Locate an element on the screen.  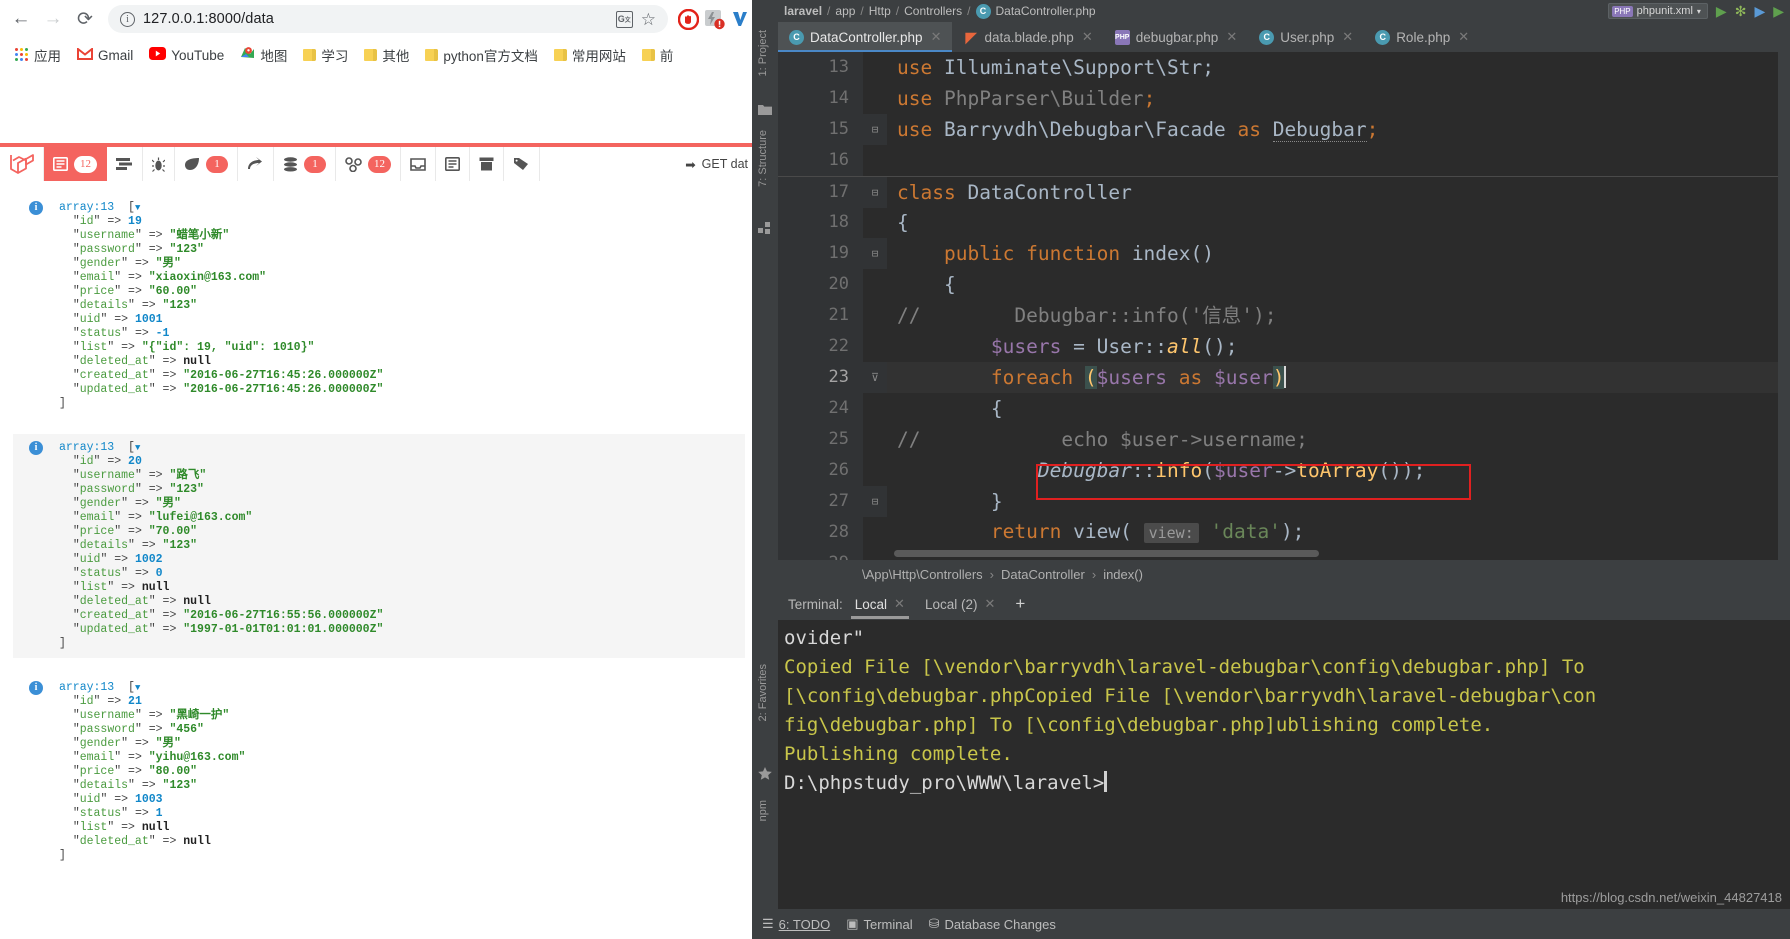
laravel-logo-icon is located at coordinates (22, 164).